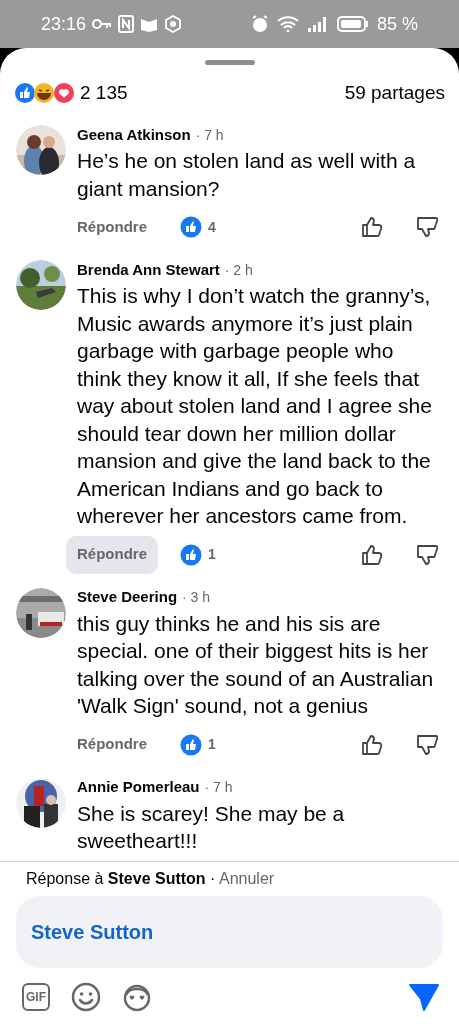 The width and height of the screenshot is (459, 1024). I want to click on author-name: Brenda Ann Stewart, so click(148, 270).